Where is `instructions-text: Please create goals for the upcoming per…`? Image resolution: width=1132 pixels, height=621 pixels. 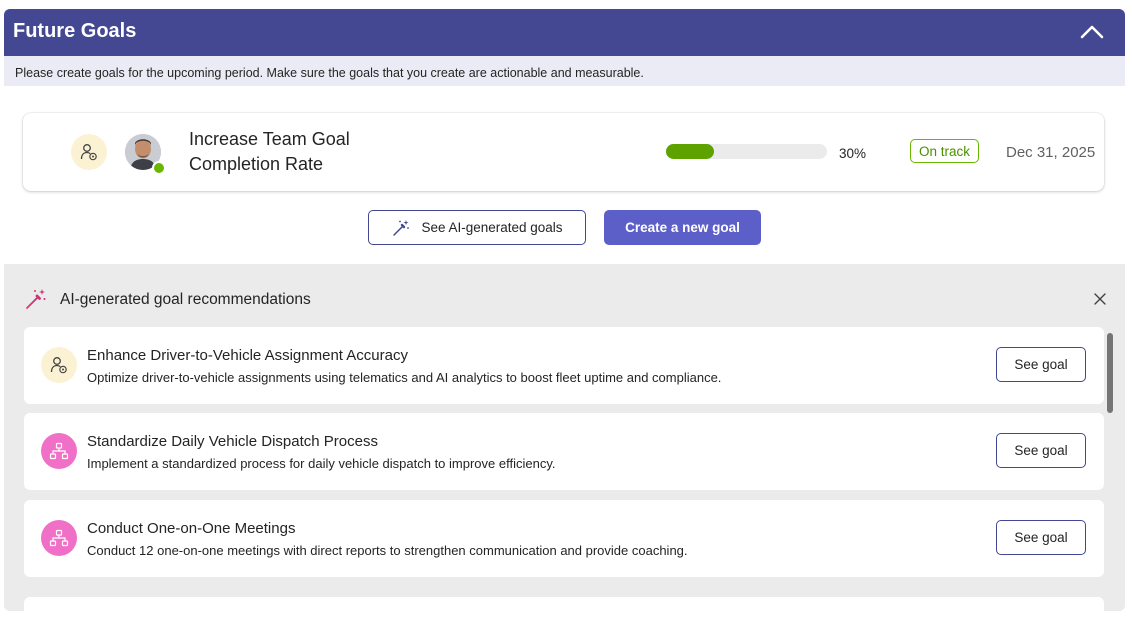 instructions-text: Please create goals for the upcoming per… is located at coordinates (329, 73).